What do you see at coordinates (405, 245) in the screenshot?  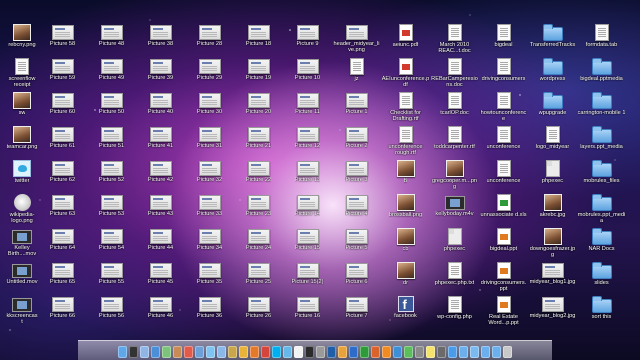 I see `desktop-item: cb` at bounding box center [405, 245].